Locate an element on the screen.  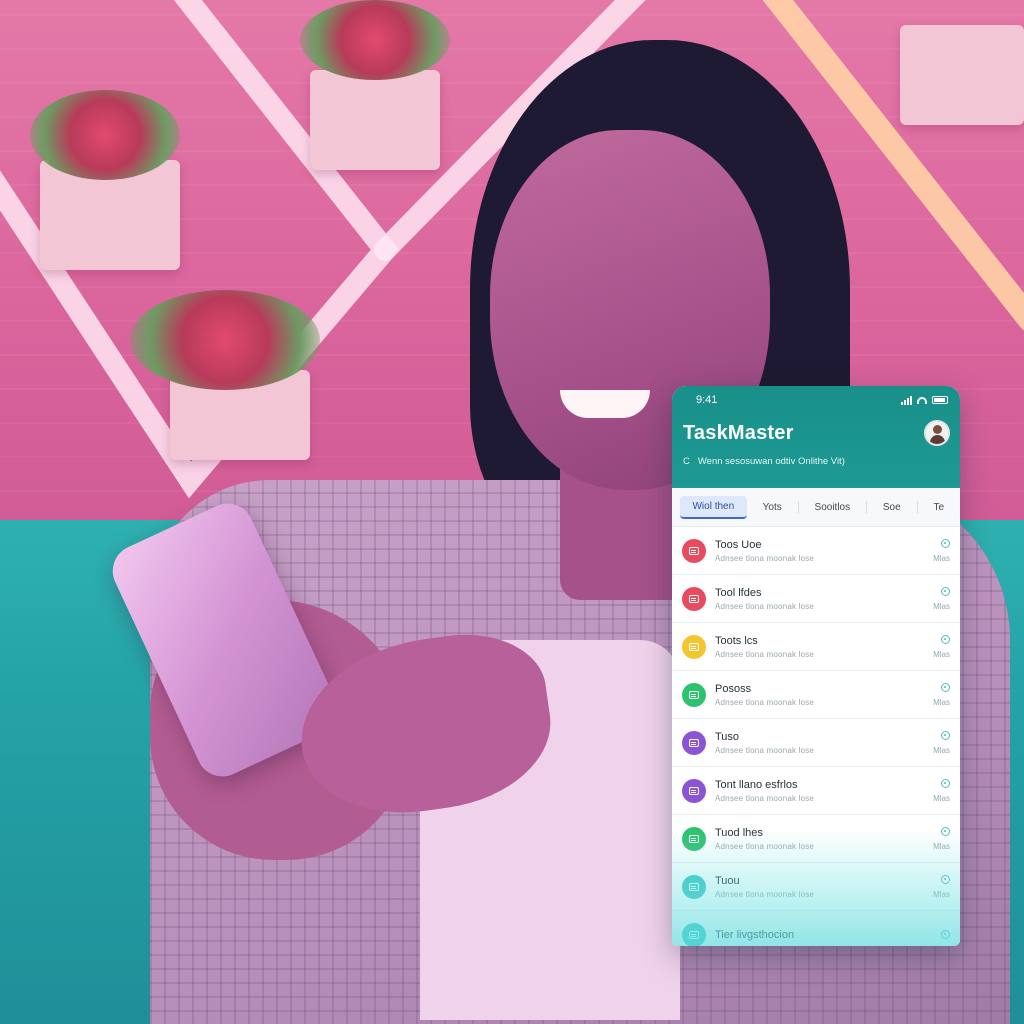
battery-icon is located at coordinates (940, 400).